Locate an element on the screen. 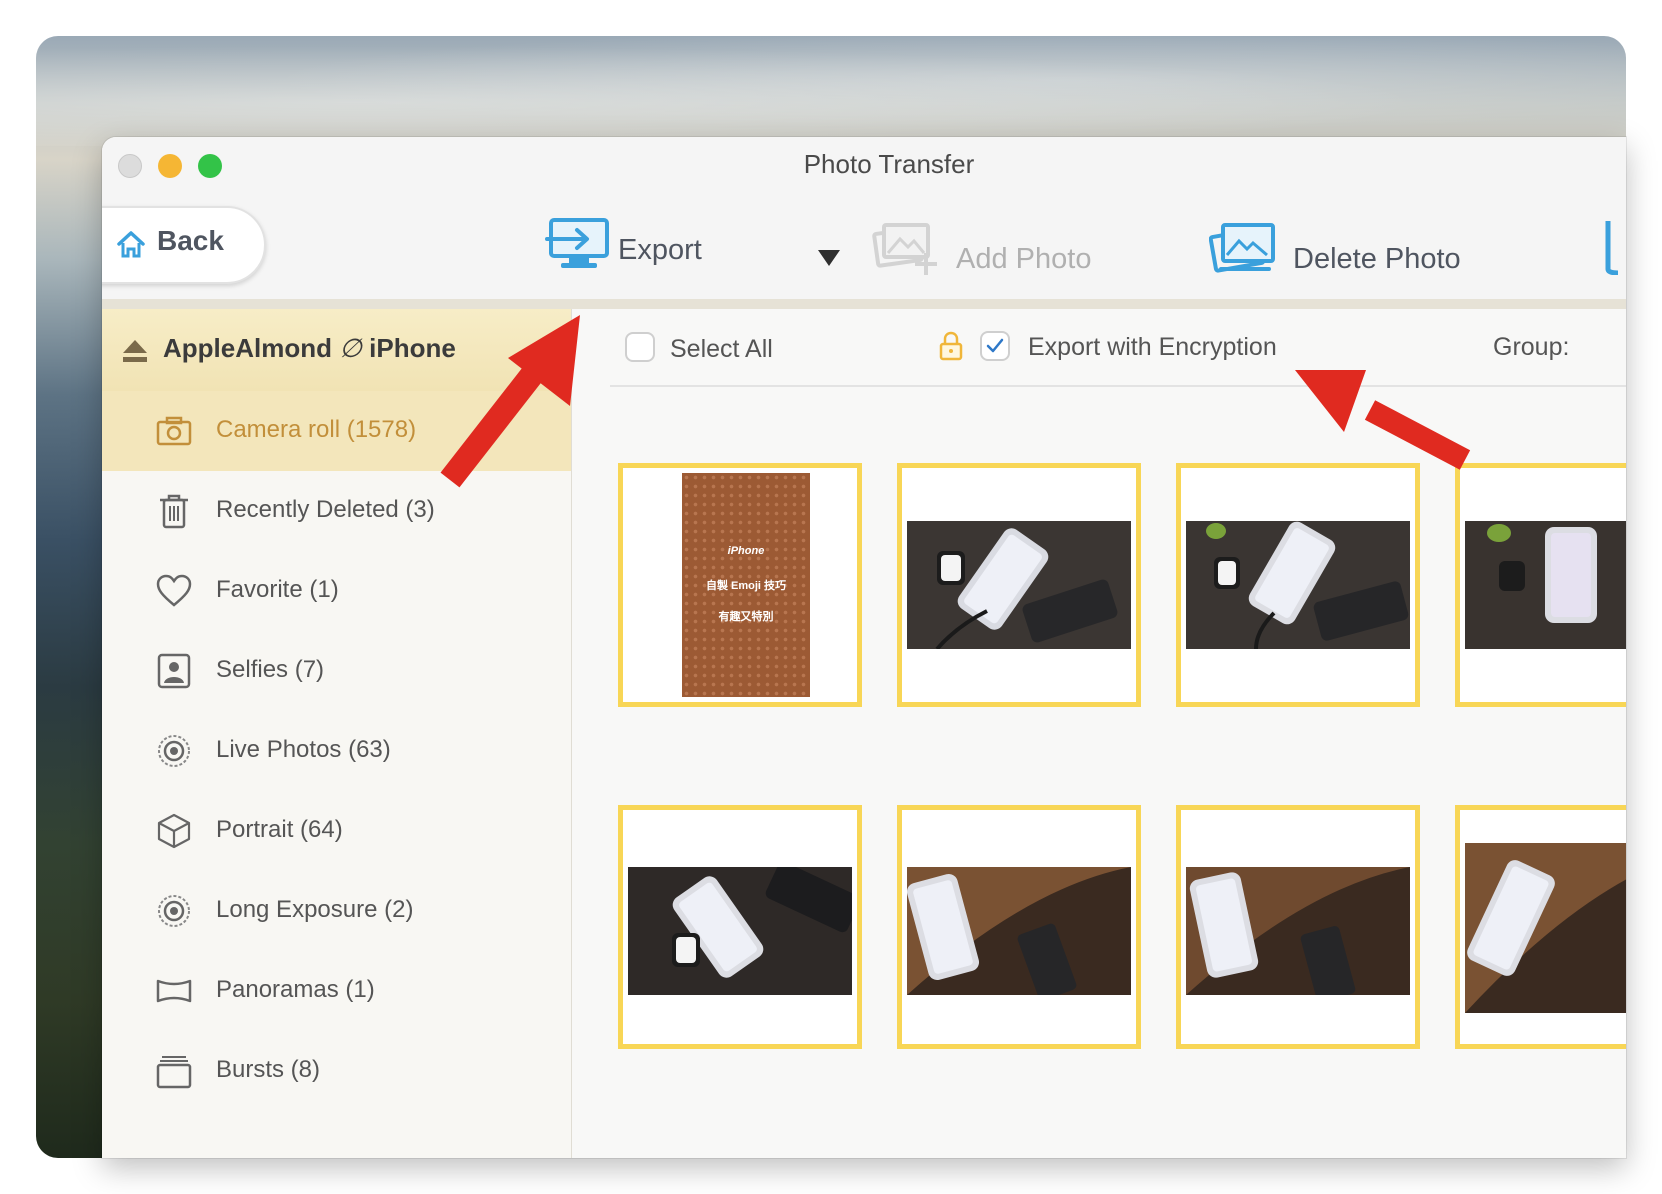 This screenshot has width=1662, height=1194. delete-photo-icon is located at coordinates (1242, 248).